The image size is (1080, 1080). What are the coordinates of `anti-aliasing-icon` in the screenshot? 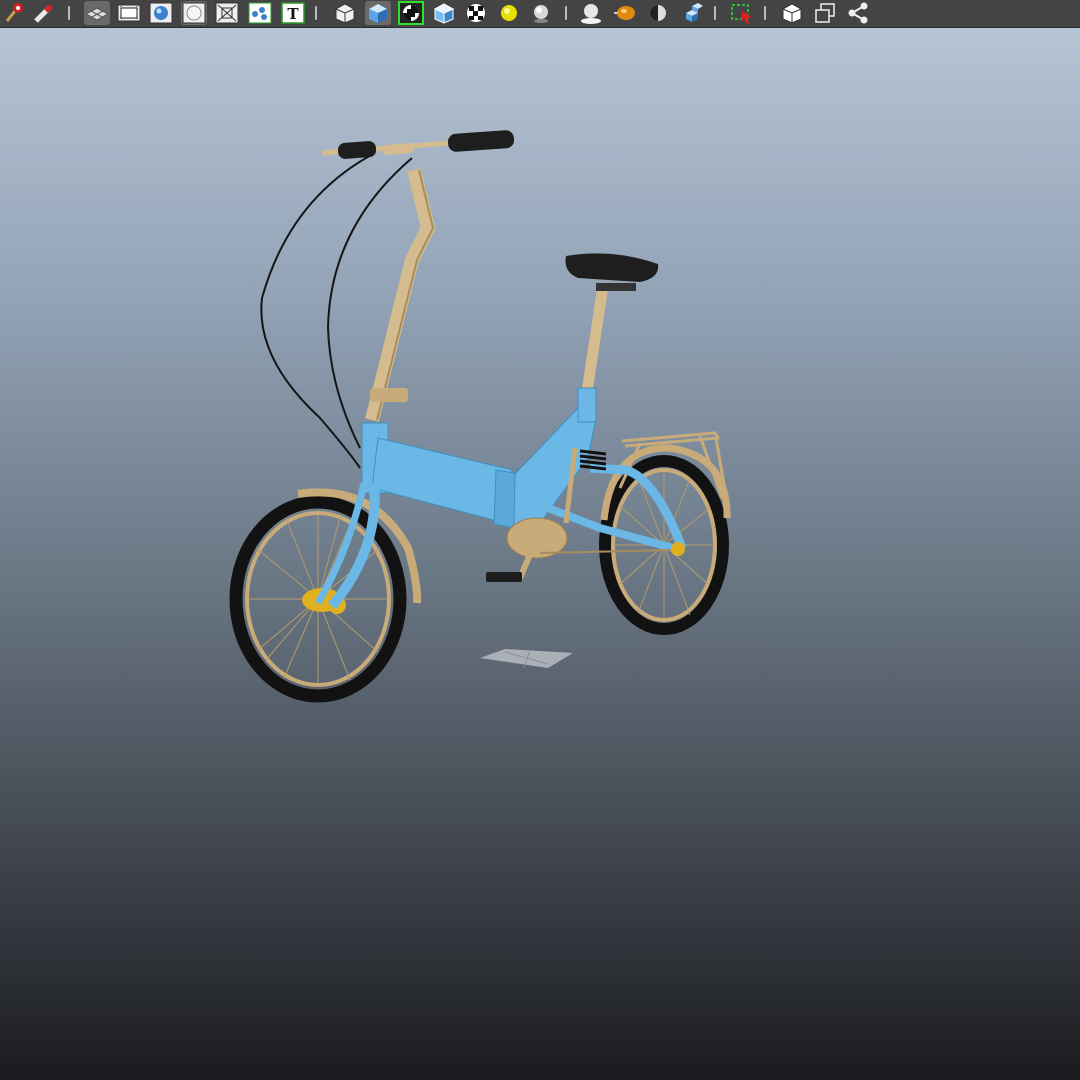 It's located at (691, 13).